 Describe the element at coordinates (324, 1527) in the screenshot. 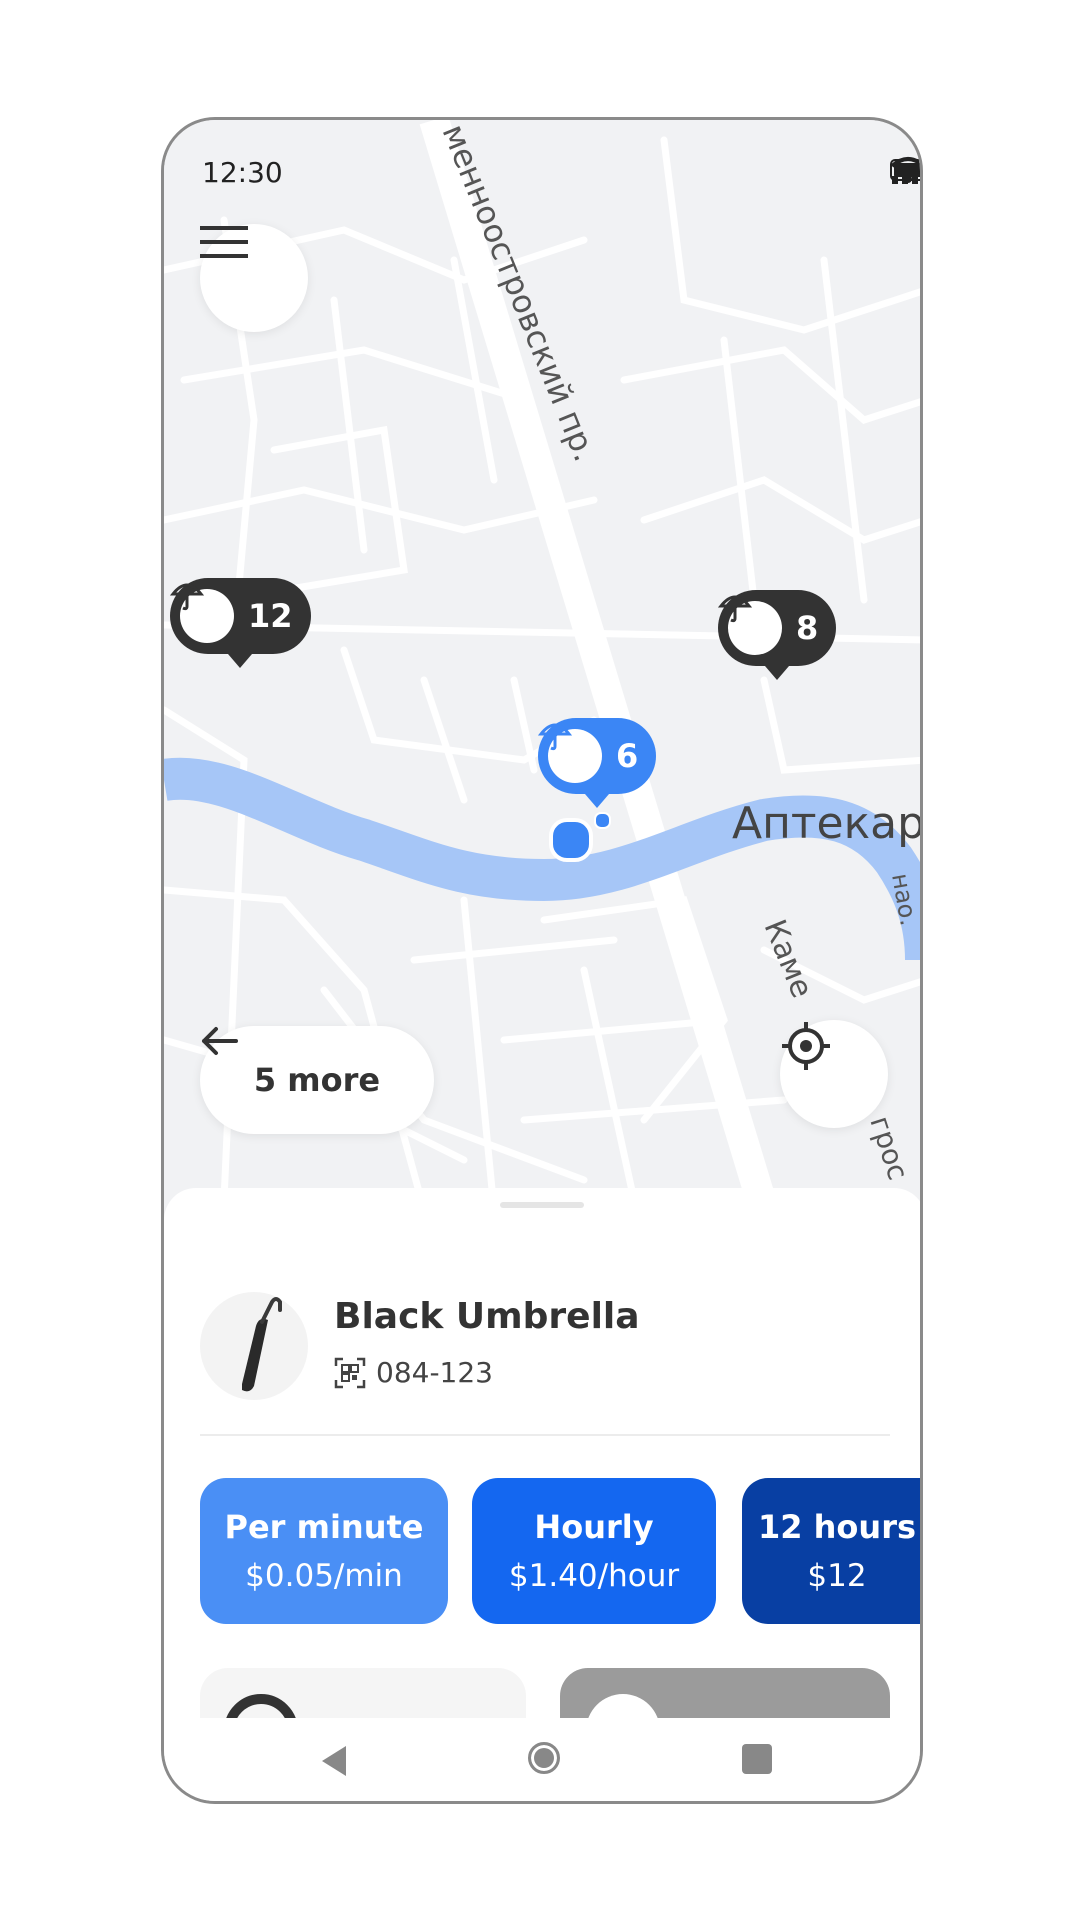

I see `plan-title: Per minute` at that location.